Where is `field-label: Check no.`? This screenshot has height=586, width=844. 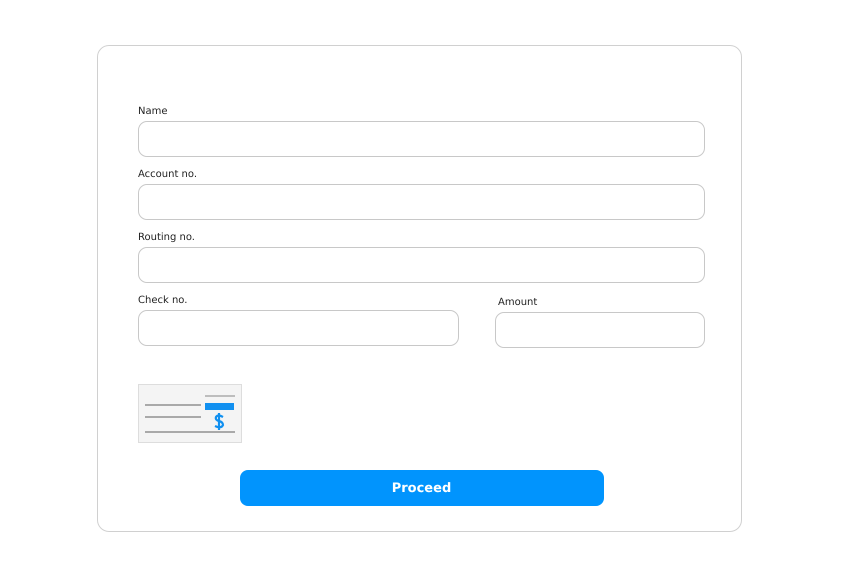
field-label: Check no. is located at coordinates (163, 300).